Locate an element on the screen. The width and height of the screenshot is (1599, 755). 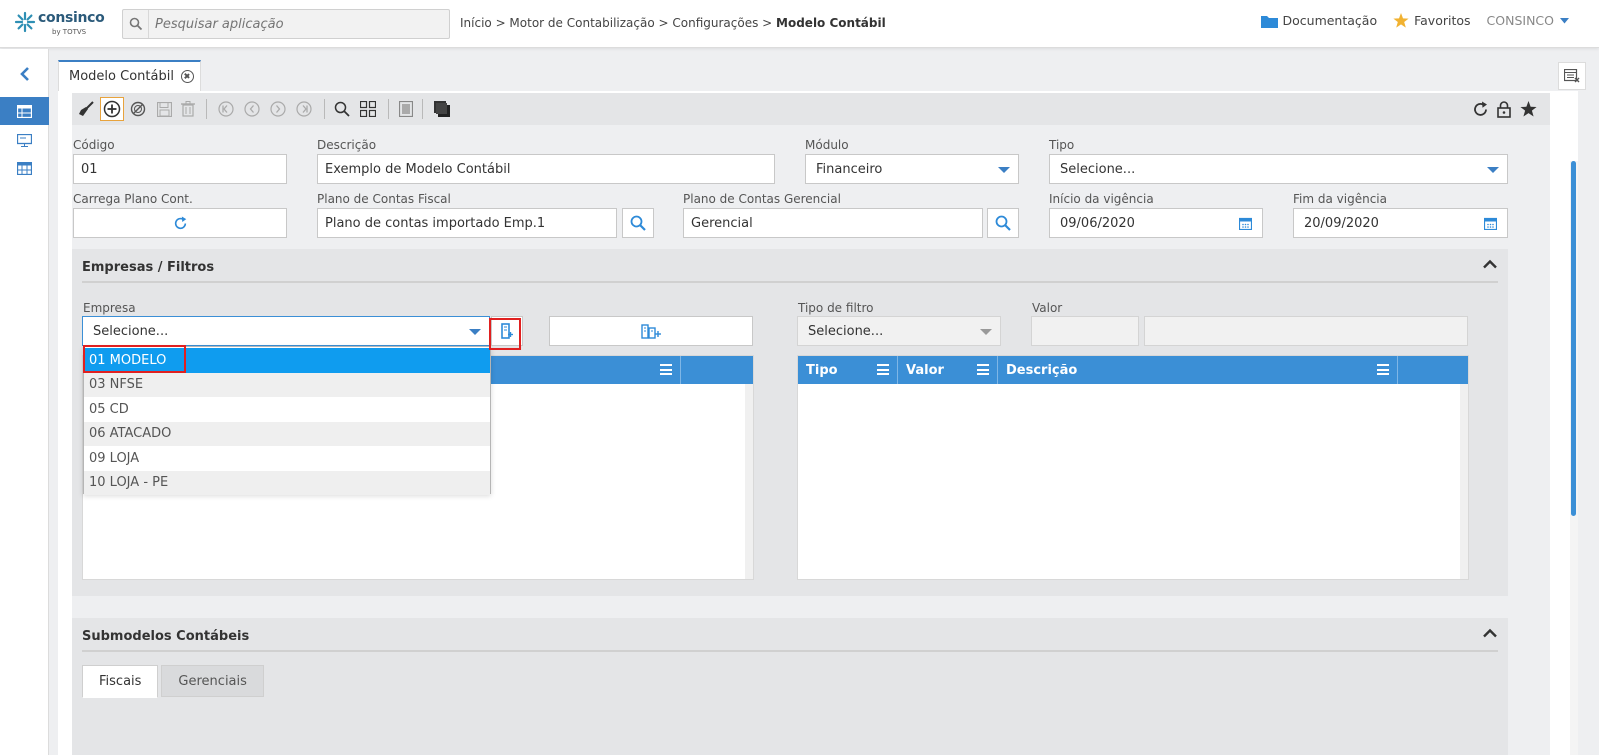
valor-label: Valor is located at coordinates (1047, 308).